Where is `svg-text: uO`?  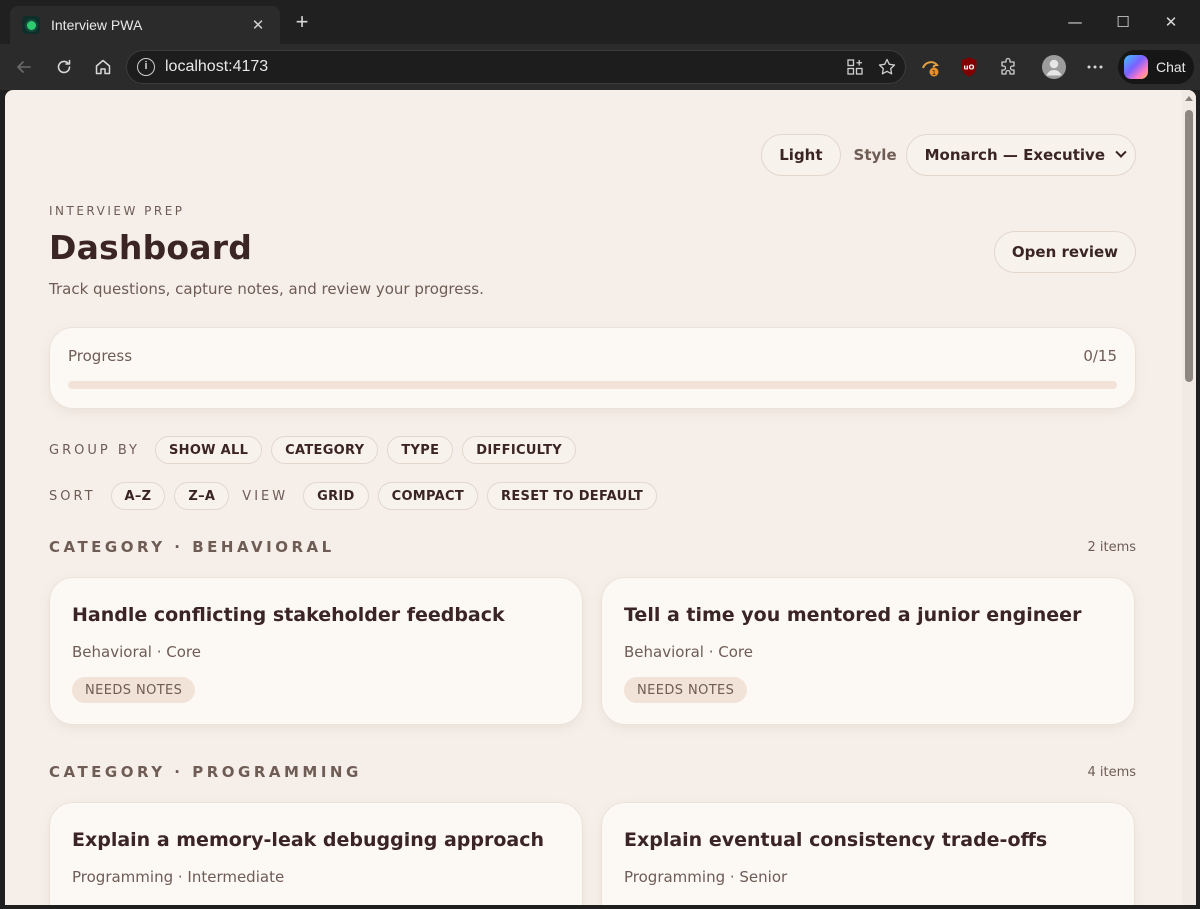 svg-text: uO is located at coordinates (969, 68).